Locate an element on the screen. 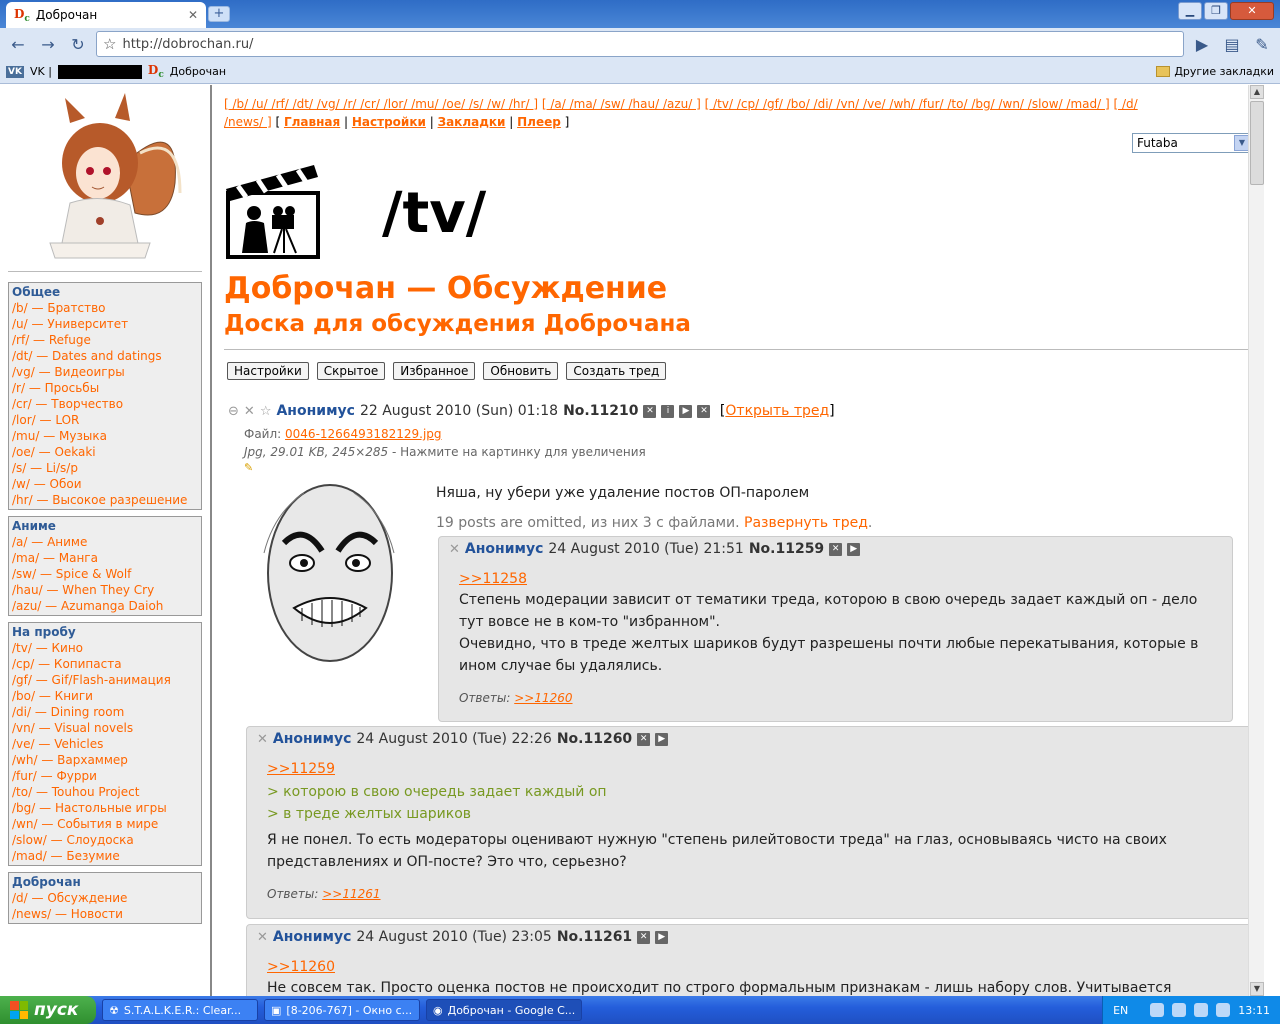 This screenshot has width=1280, height=1024. post-image is located at coordinates (330, 573).